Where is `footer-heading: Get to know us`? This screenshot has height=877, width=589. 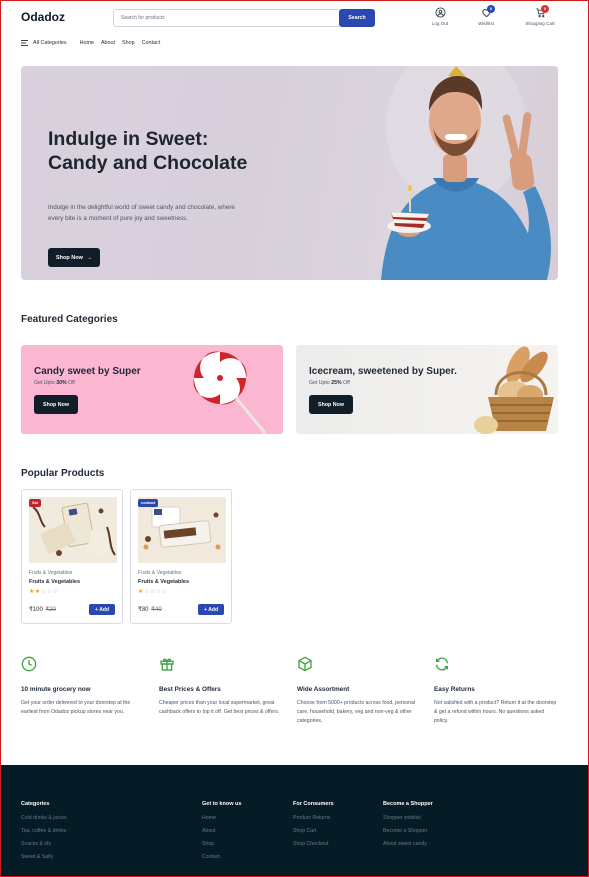
footer-heading: Get to know us is located at coordinates (222, 804).